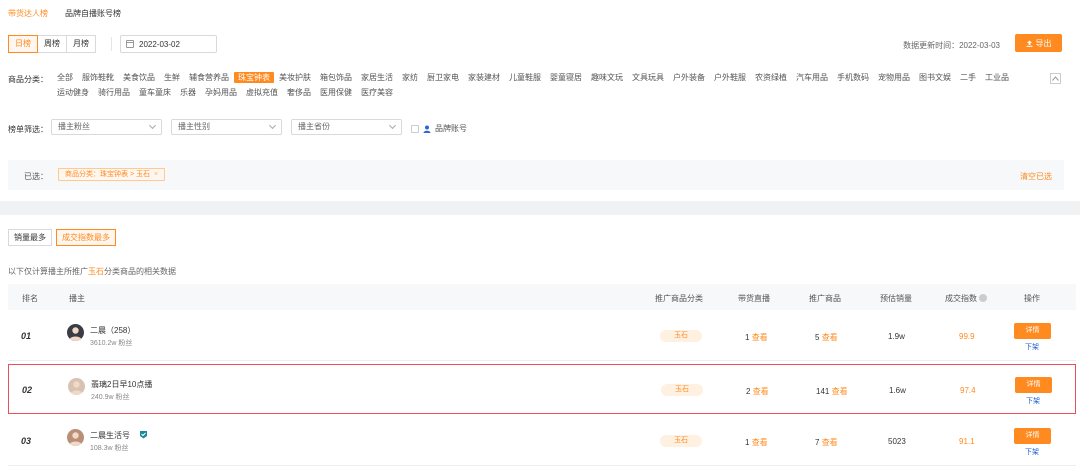 The image size is (1080, 467). Describe the element at coordinates (155, 92) in the screenshot. I see `category-item: 童车童床` at that location.